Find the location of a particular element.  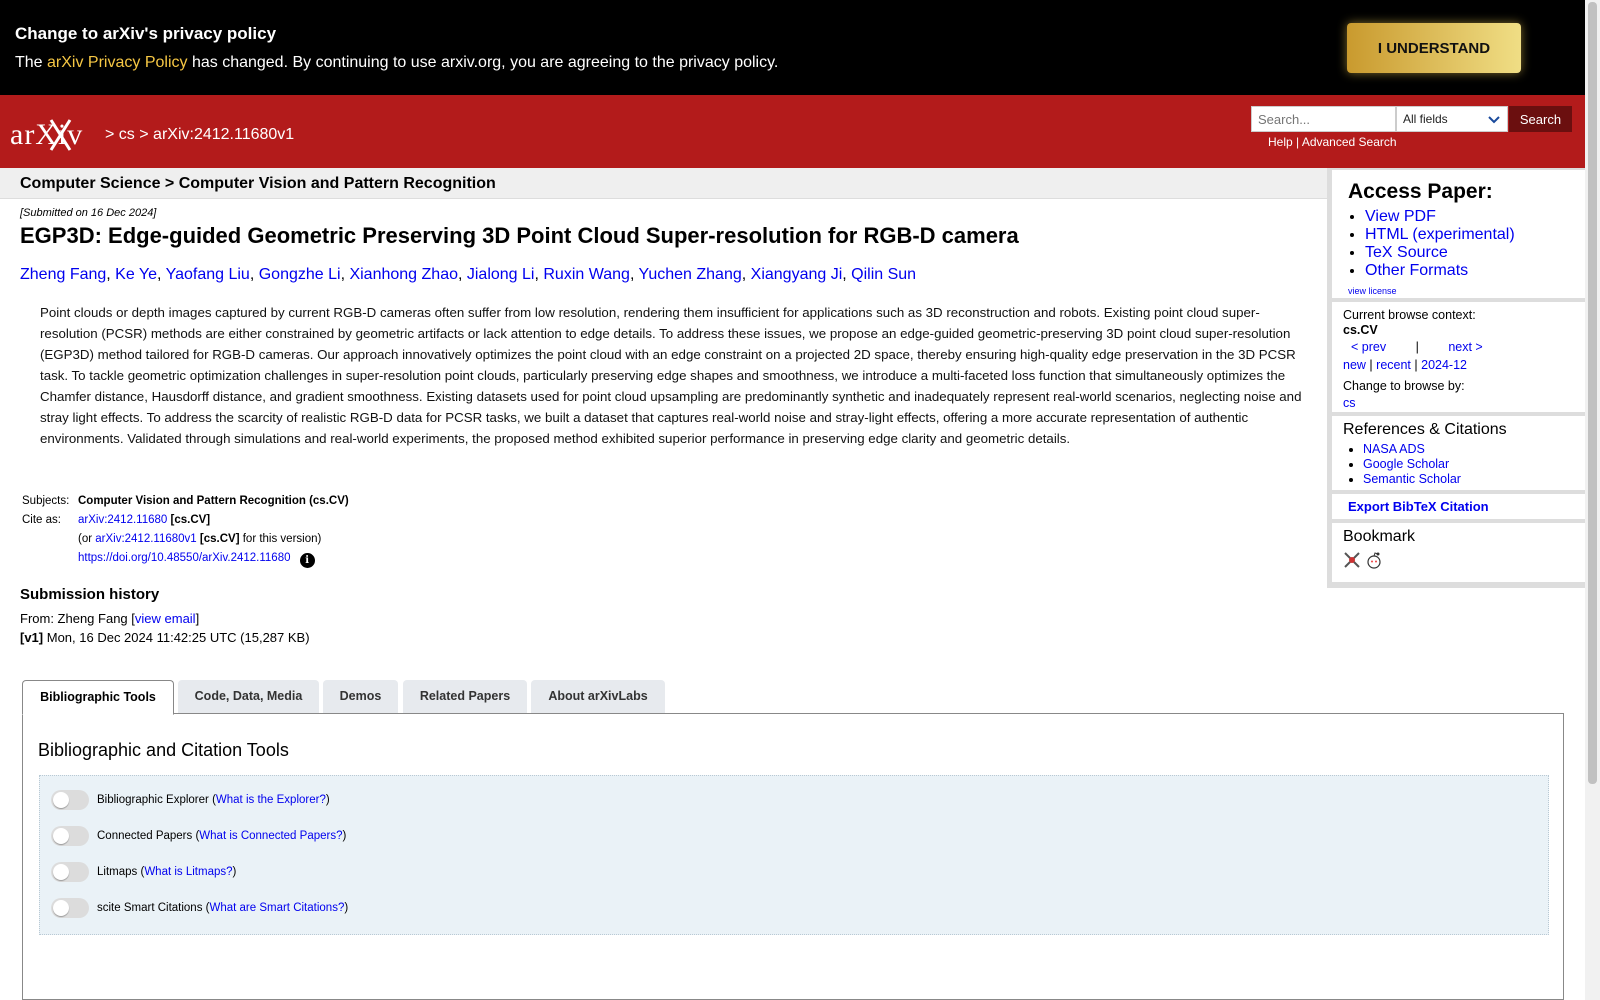

export-bibtex-link: Export BibTeX Citation is located at coordinates (1418, 506).